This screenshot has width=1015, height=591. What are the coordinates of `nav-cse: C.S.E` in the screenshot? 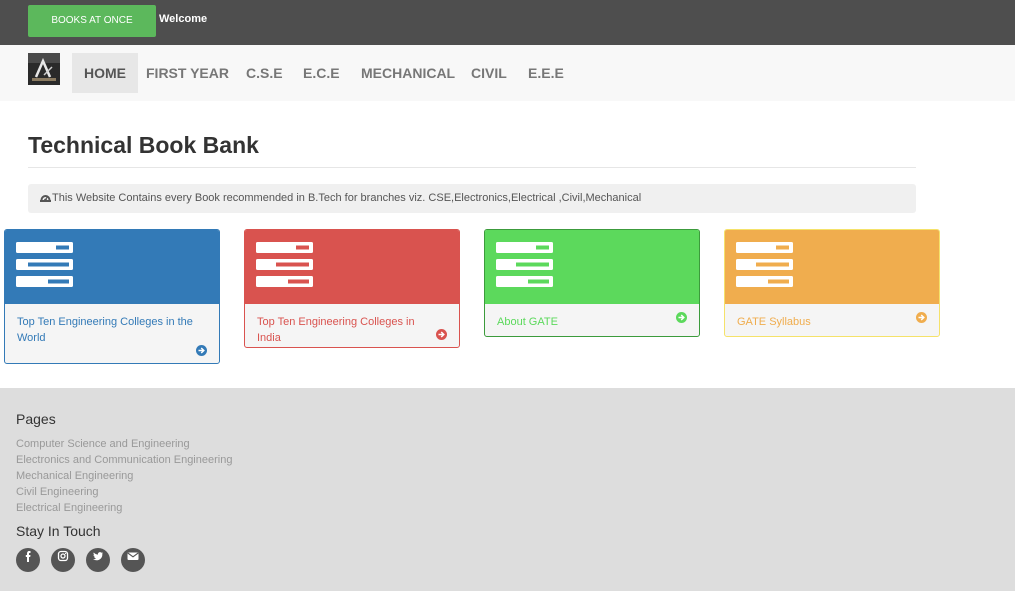 It's located at (264, 73).